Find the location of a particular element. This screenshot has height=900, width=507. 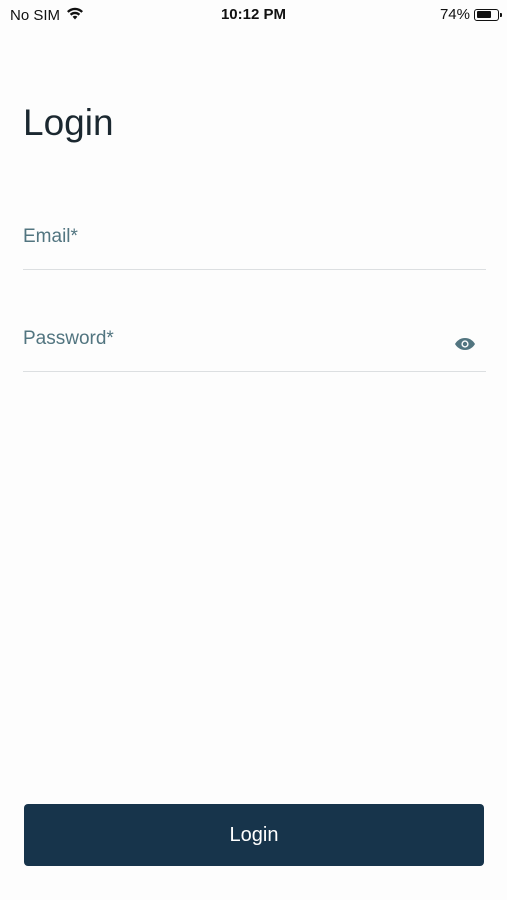

battery-icon is located at coordinates (488, 14).